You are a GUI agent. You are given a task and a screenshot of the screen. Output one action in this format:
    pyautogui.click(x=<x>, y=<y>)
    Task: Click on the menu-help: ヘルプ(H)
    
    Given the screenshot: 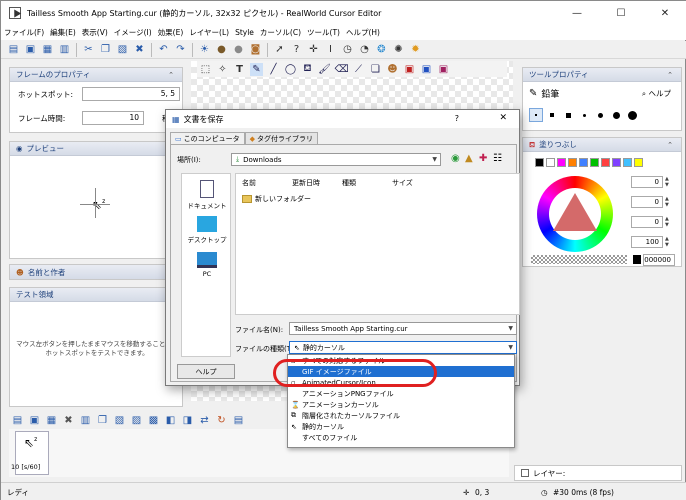 What is the action you would take?
    pyautogui.click(x=363, y=32)
    